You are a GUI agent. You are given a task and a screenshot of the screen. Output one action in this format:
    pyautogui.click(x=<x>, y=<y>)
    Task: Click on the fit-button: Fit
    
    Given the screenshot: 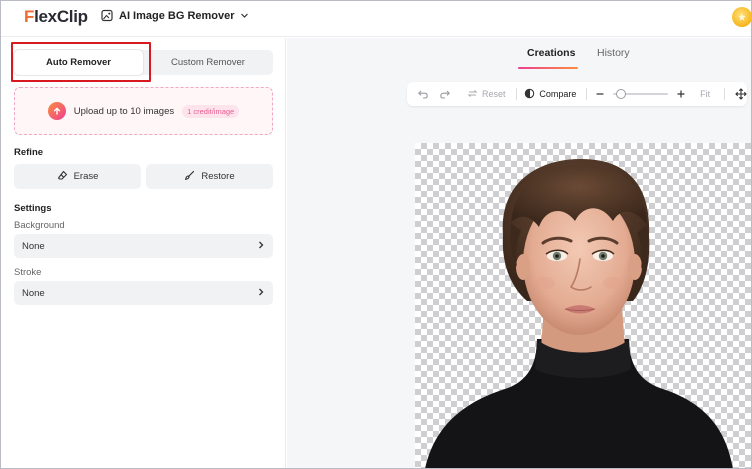 What is the action you would take?
    pyautogui.click(x=705, y=94)
    